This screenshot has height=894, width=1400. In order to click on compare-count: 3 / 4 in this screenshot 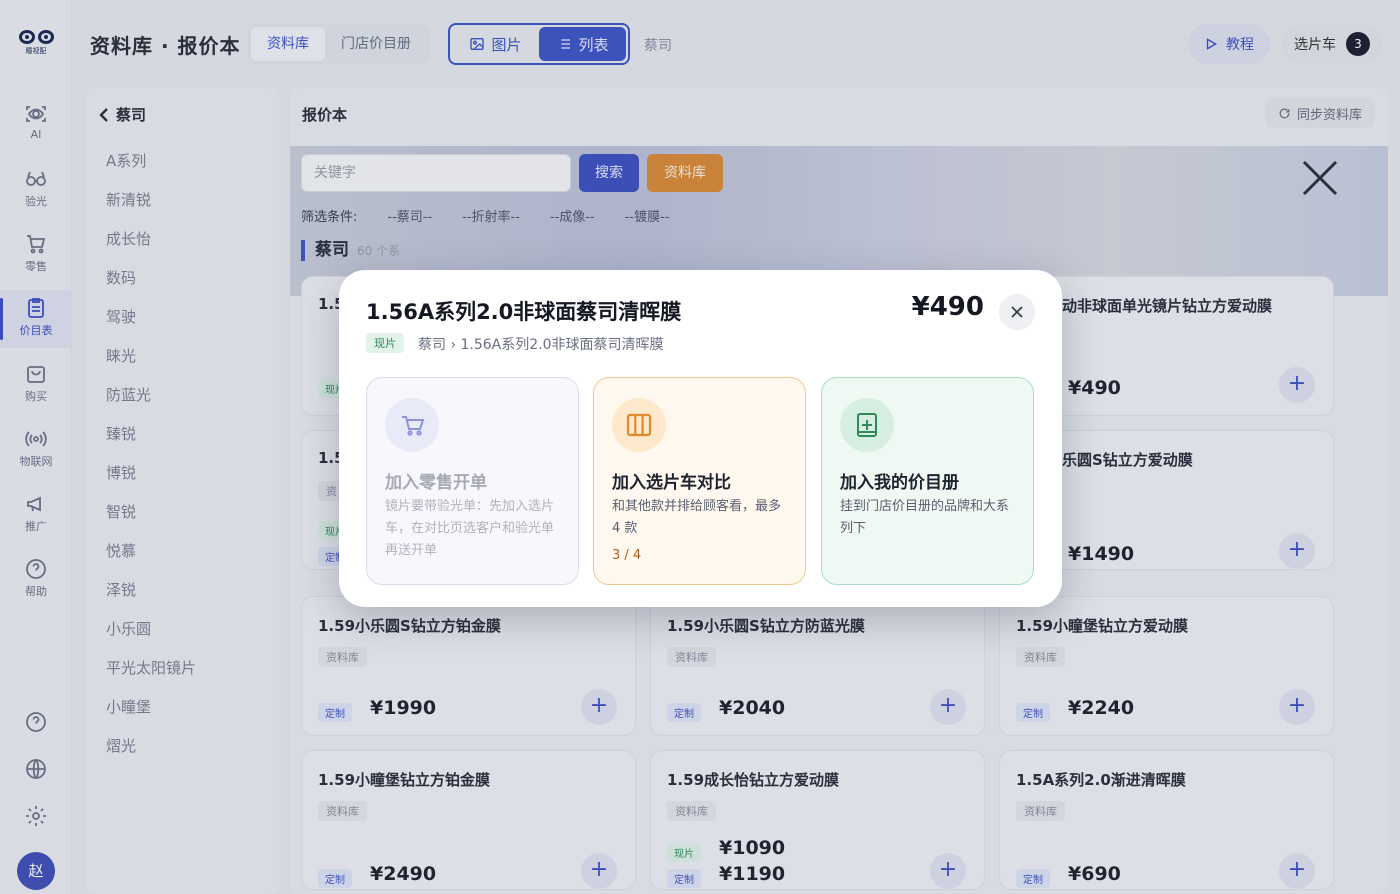, I will do `click(627, 555)`.